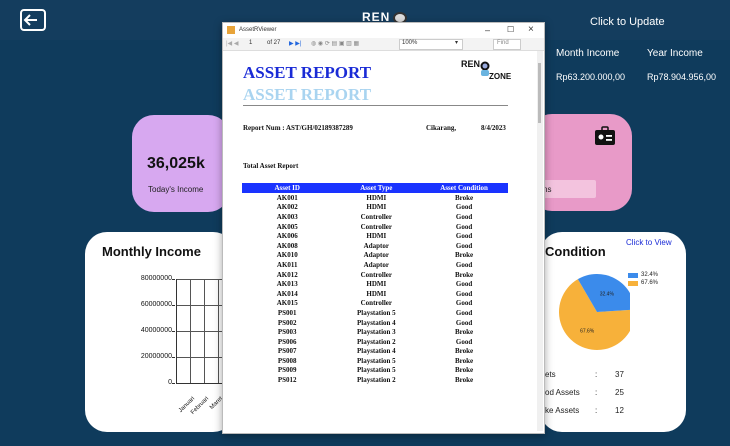  What do you see at coordinates (375, 304) in the screenshot?
I see `table-row: AK015 Controller Good` at bounding box center [375, 304].